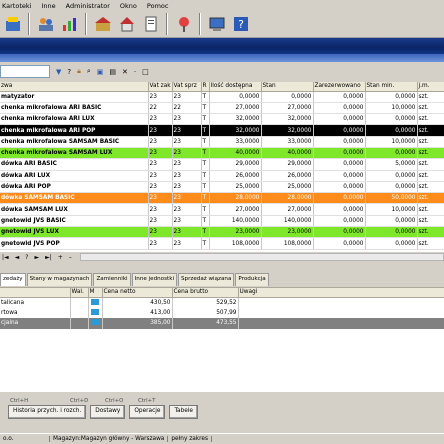 Image resolution: width=444 pixels, height=444 pixels. Describe the element at coordinates (339, 87) in the screenshot. I see `column-header: Zarezerwowano` at that location.